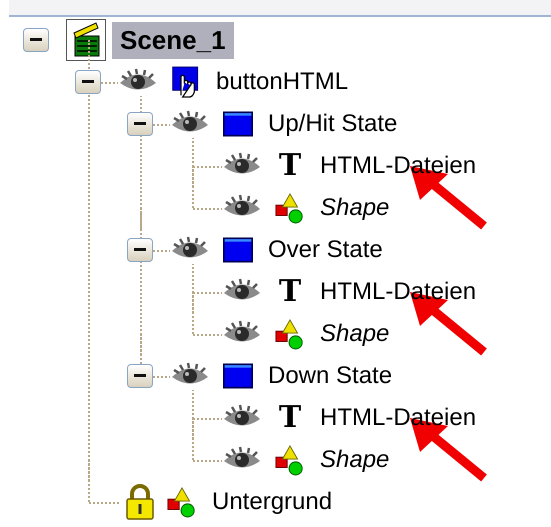  What do you see at coordinates (332, 124) in the screenshot?
I see `tree-item-label: Up/Hit State` at bounding box center [332, 124].